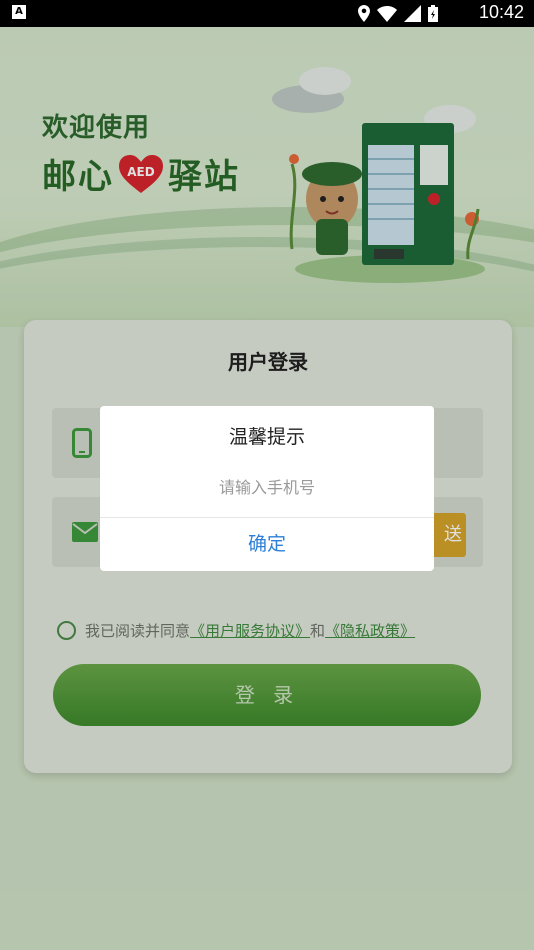 This screenshot has width=534, height=950. Describe the element at coordinates (433, 13) in the screenshot. I see `battery-icon` at that location.